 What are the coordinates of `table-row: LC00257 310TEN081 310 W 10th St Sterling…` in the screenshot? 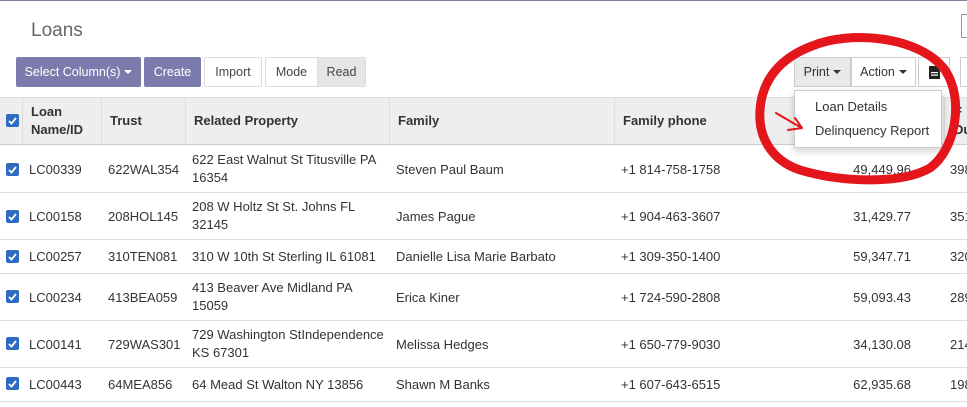 It's located at (483, 257).